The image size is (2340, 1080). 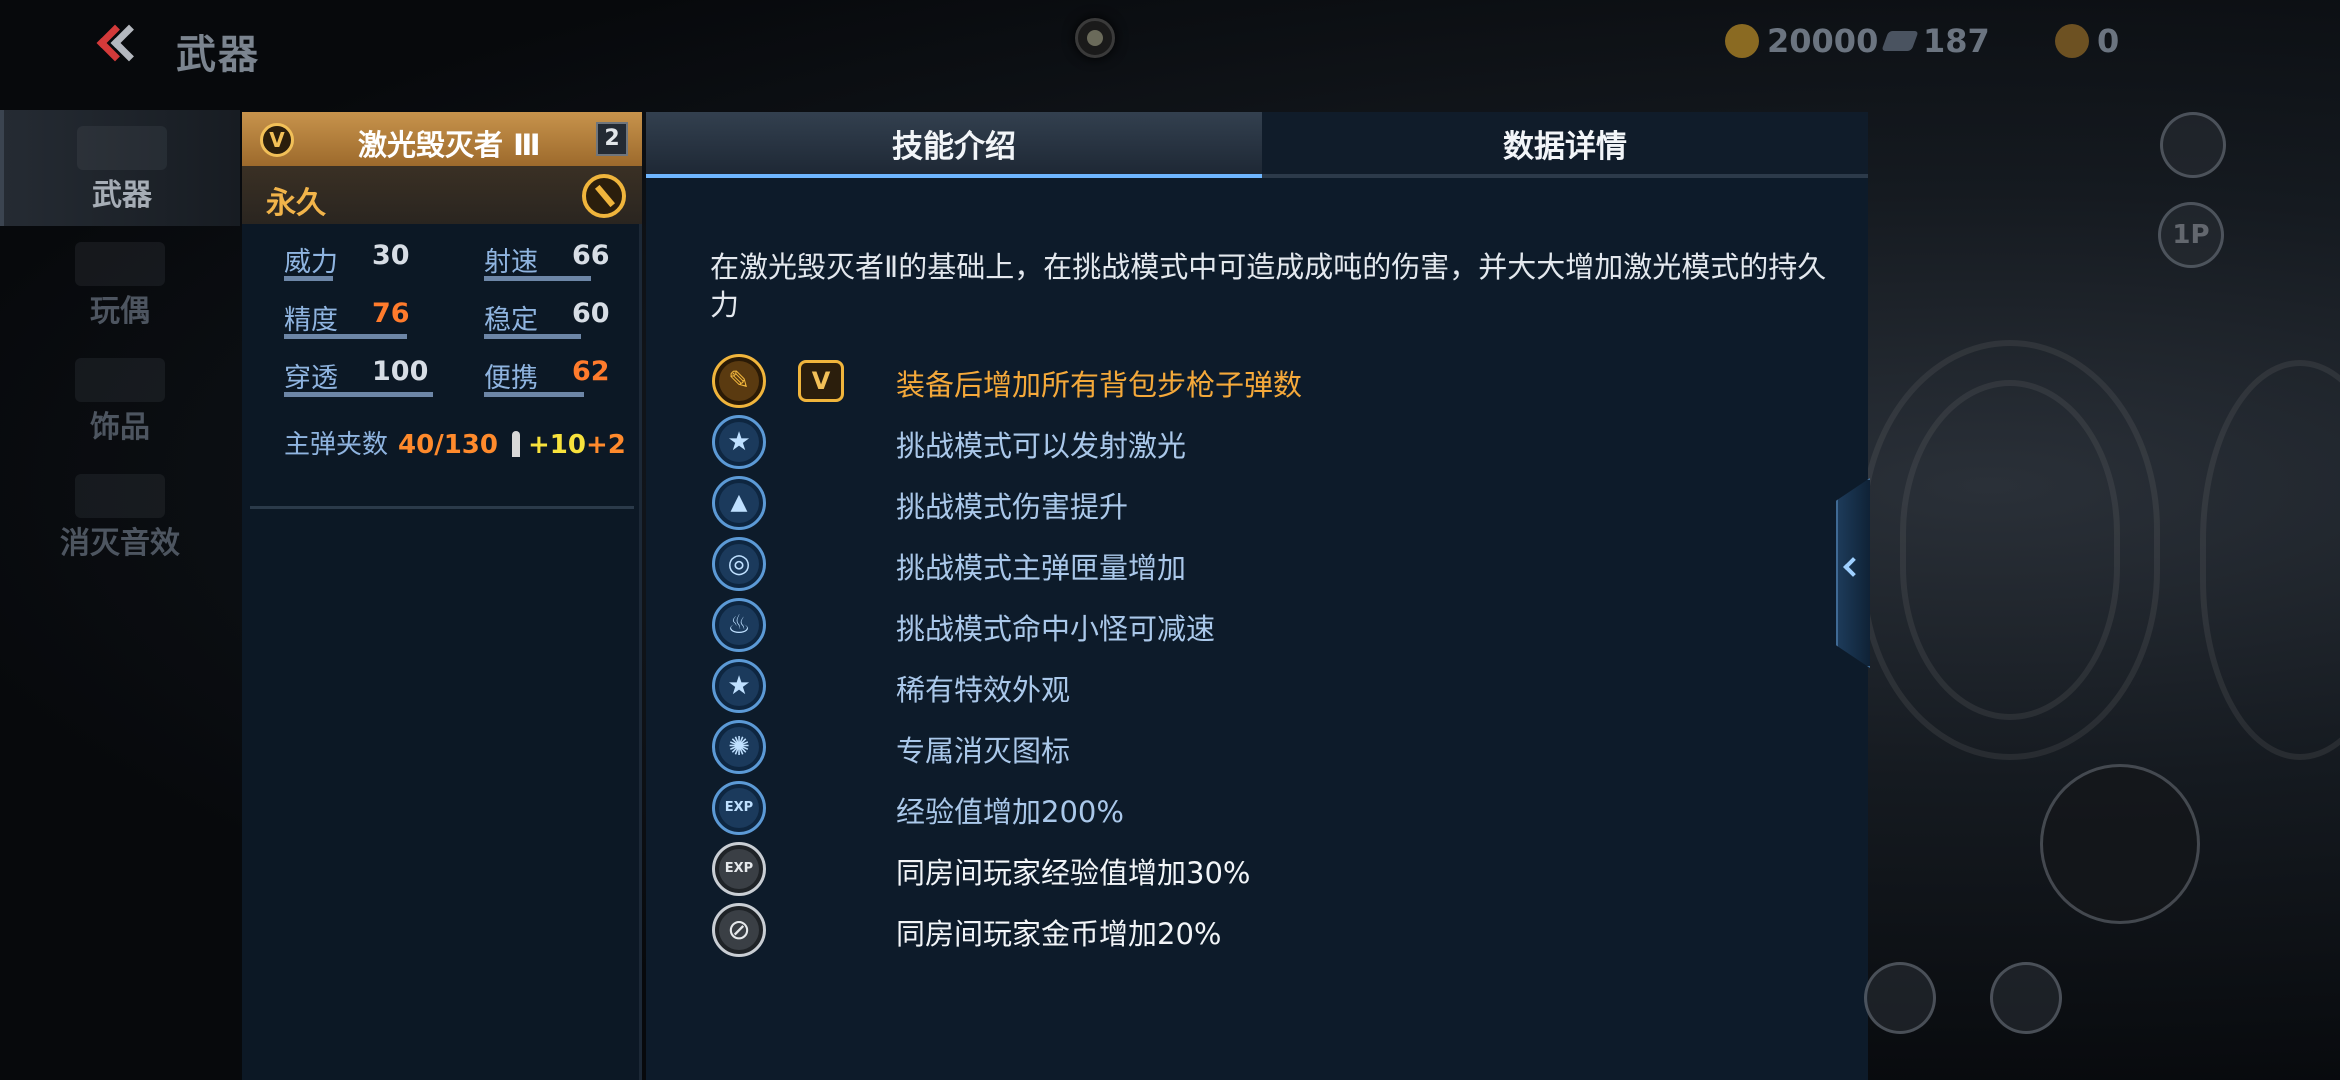 I want to click on gem-amount: 187, so click(x=1956, y=41).